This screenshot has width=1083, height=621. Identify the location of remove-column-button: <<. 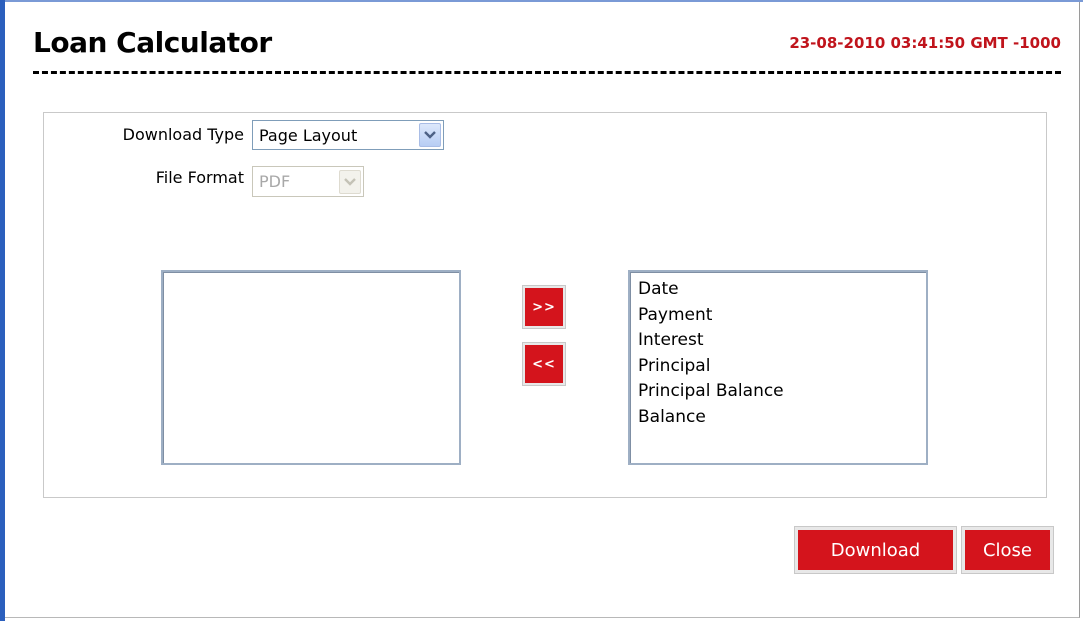
(544, 364).